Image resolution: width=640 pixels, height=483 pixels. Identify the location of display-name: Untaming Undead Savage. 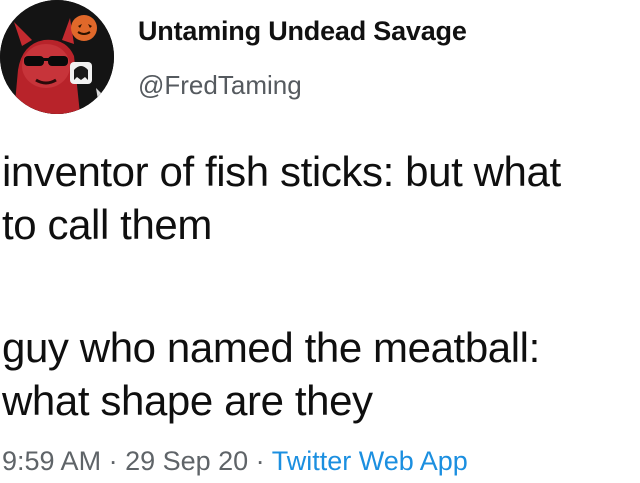
(302, 31).